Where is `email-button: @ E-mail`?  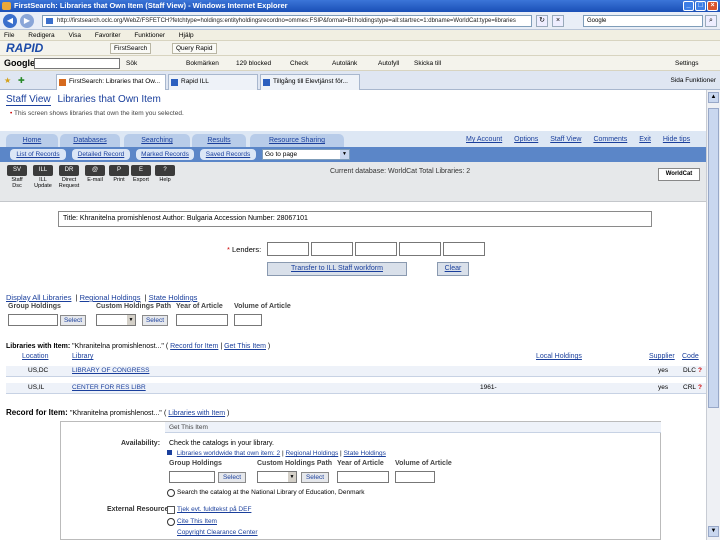 email-button: @ E-mail is located at coordinates (95, 174).